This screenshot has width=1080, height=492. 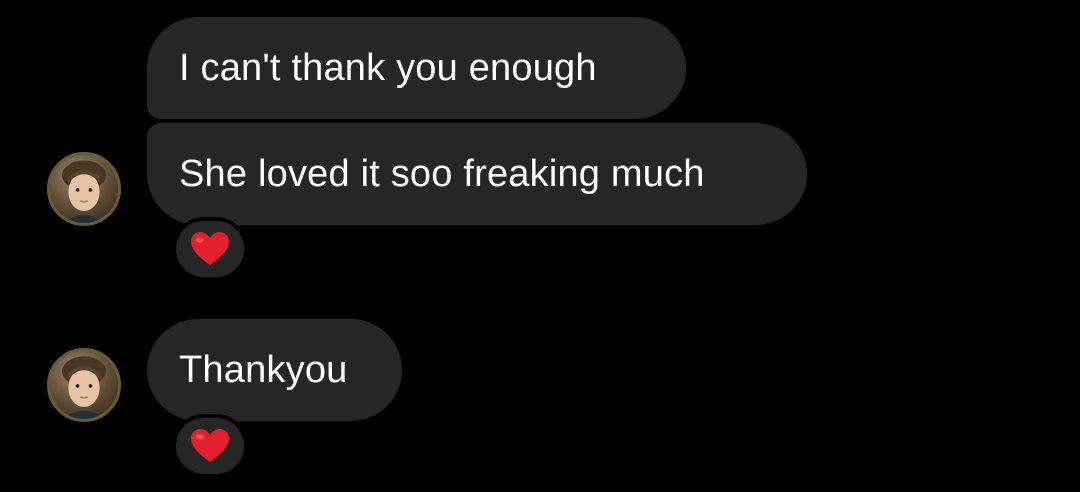 What do you see at coordinates (442, 174) in the screenshot?
I see `message-text: She loved it soo freaking much` at bounding box center [442, 174].